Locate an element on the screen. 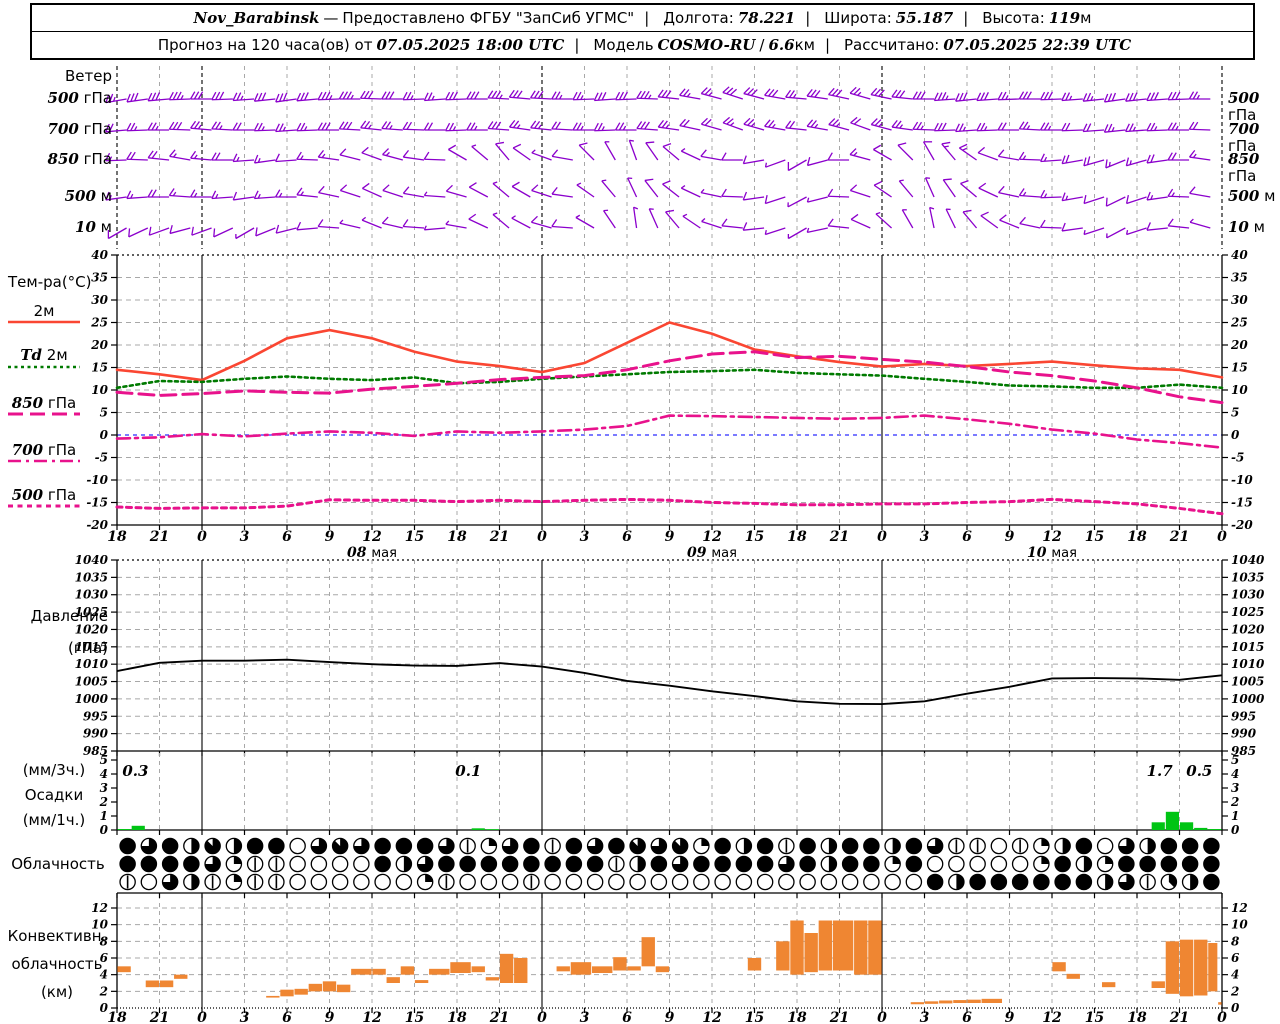 This screenshot has height=1024, width=1280. temp-tick-label-right: -20 is located at coordinates (1242, 525).